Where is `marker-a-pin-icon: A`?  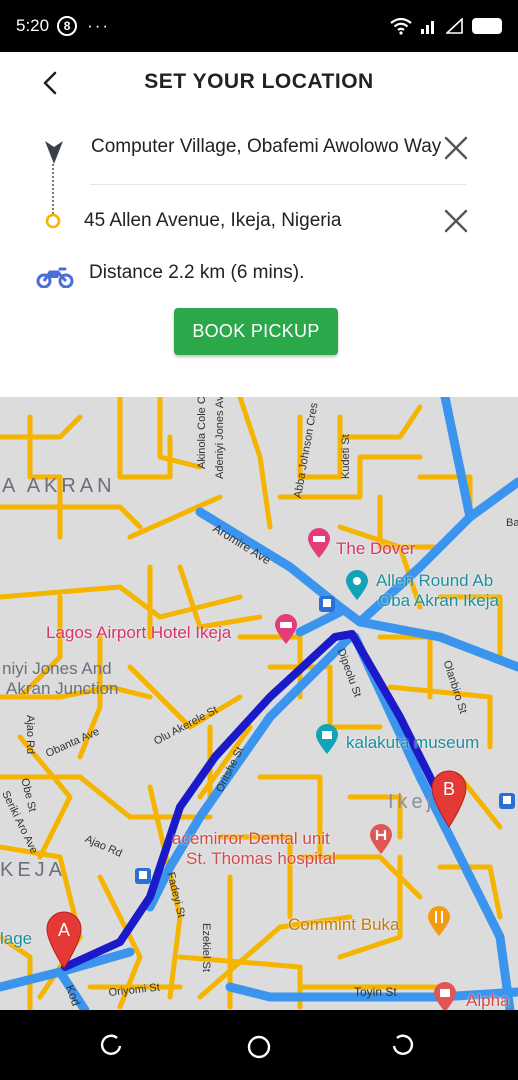 marker-a-pin-icon: A is located at coordinates (64, 940).